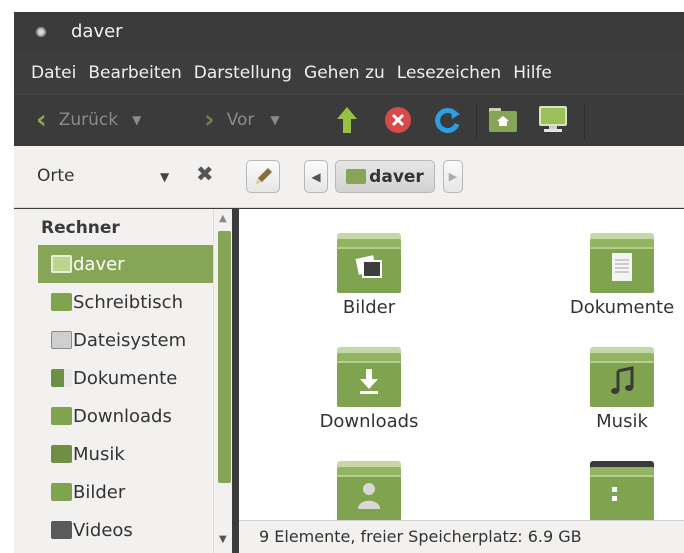 The width and height of the screenshot is (684, 553). I want to click on sidebar-item-label: daver, so click(99, 264).